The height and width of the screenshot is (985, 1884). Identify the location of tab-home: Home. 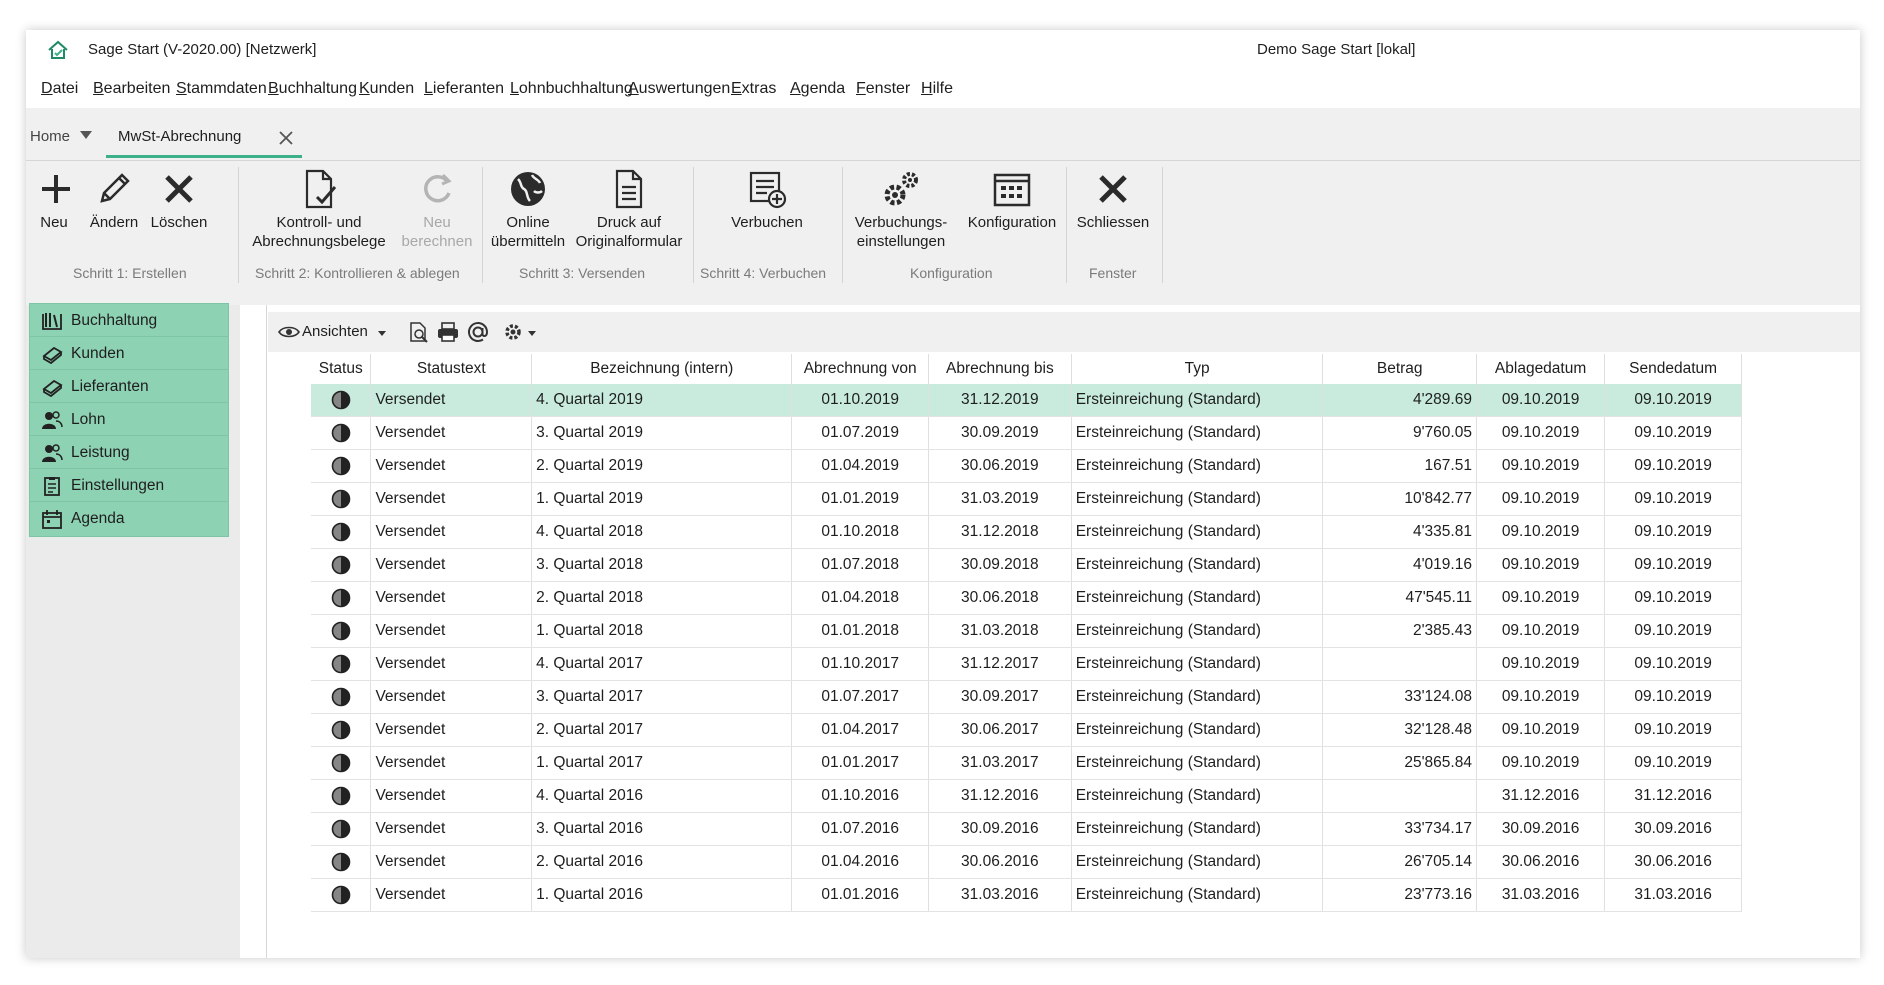
(50, 136).